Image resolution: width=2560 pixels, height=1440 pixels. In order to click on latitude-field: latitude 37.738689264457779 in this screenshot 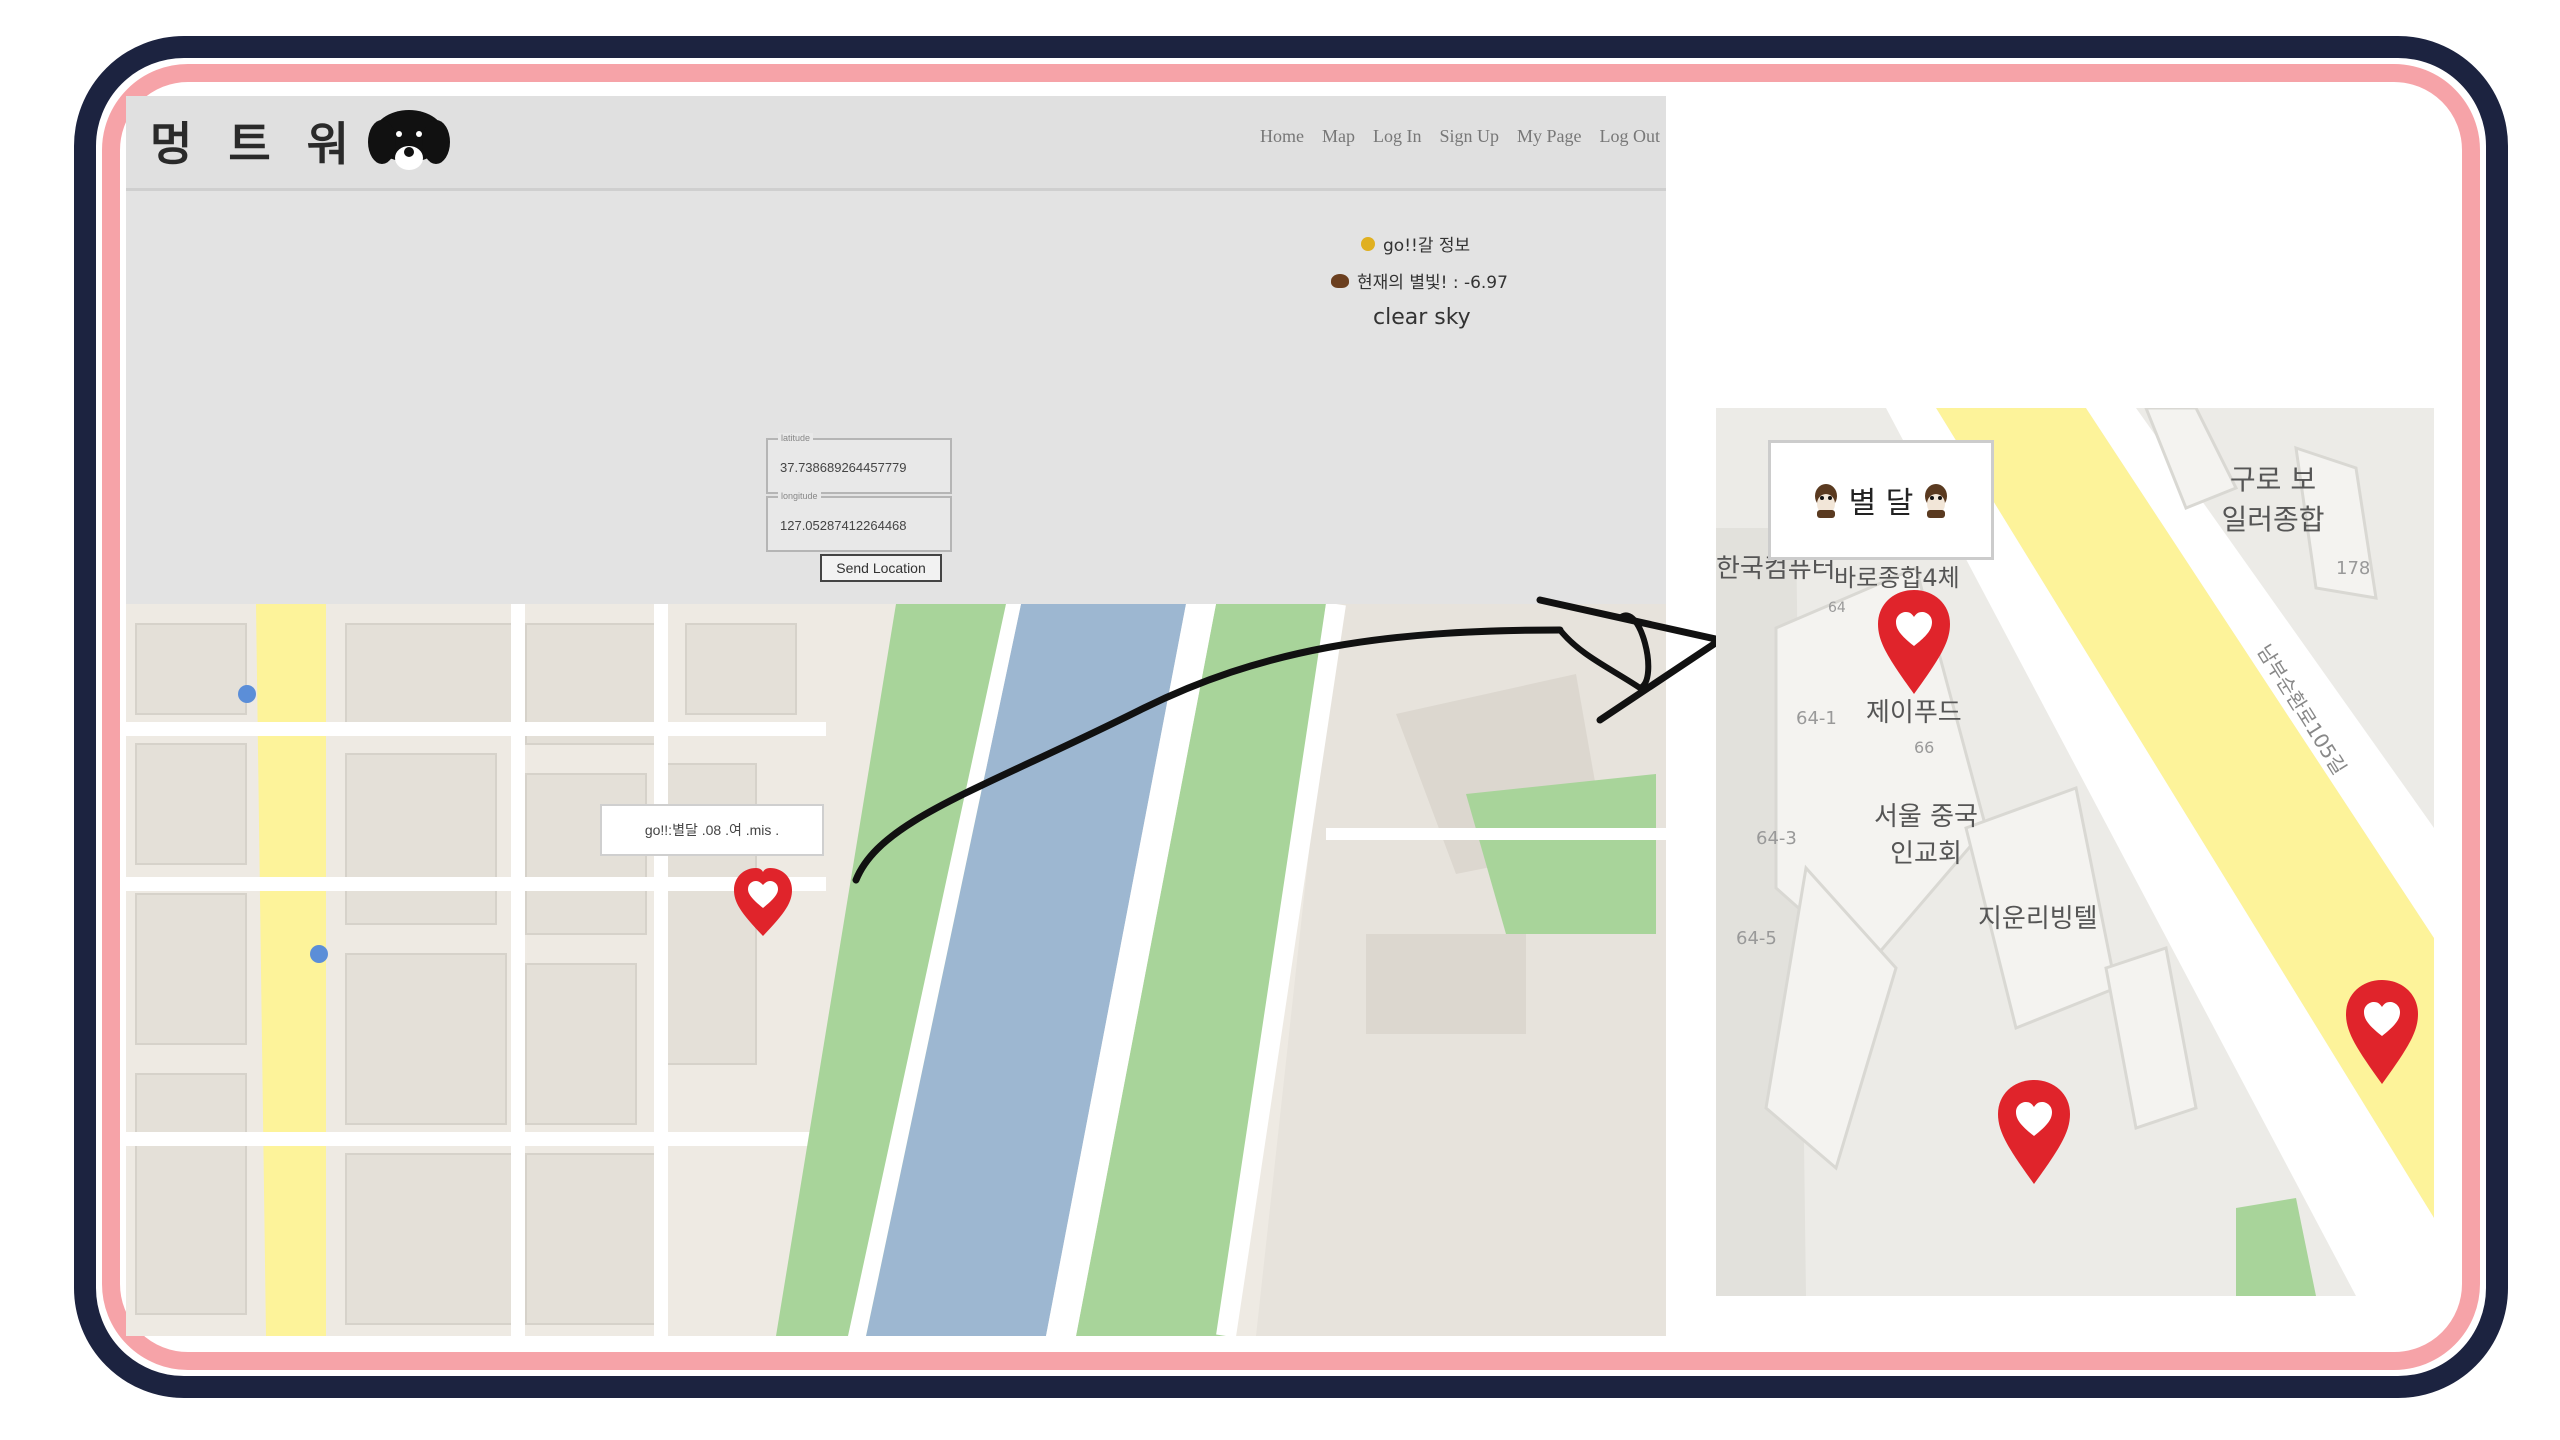, I will do `click(859, 463)`.